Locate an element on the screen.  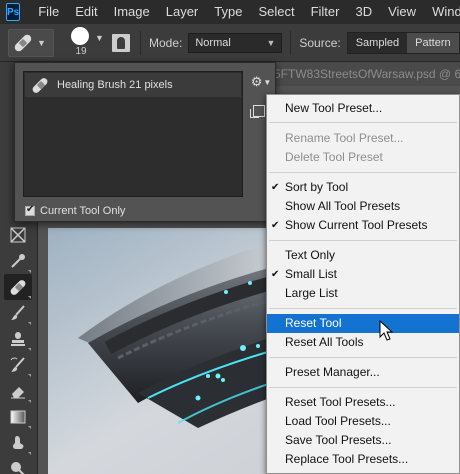
menu-view: View is located at coordinates (402, 12).